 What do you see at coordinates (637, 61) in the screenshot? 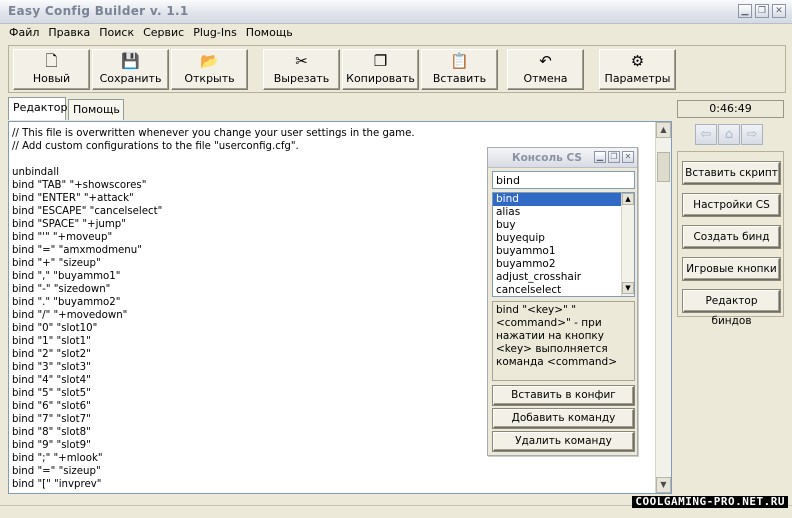
I see `settings-icon: ⚙` at bounding box center [637, 61].